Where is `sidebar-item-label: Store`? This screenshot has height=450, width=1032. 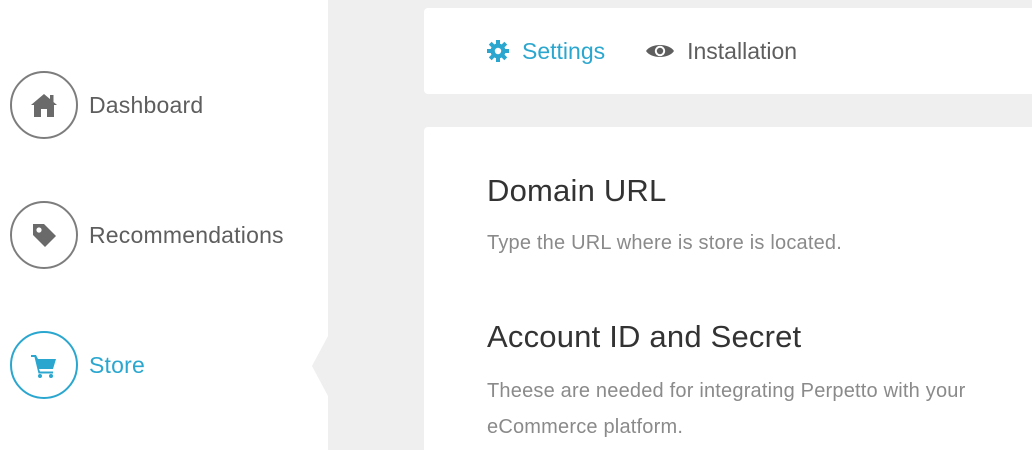
sidebar-item-label: Store is located at coordinates (117, 364).